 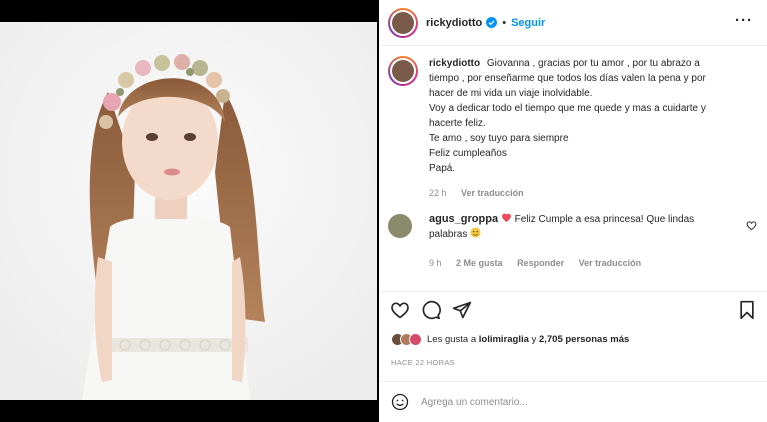 I want to click on liker-avatar, so click(x=415, y=339).